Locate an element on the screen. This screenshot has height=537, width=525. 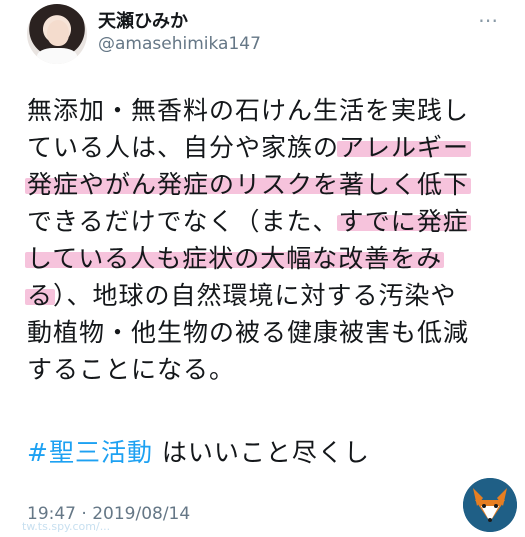
avatar-shirt is located at coordinates (57, 56).